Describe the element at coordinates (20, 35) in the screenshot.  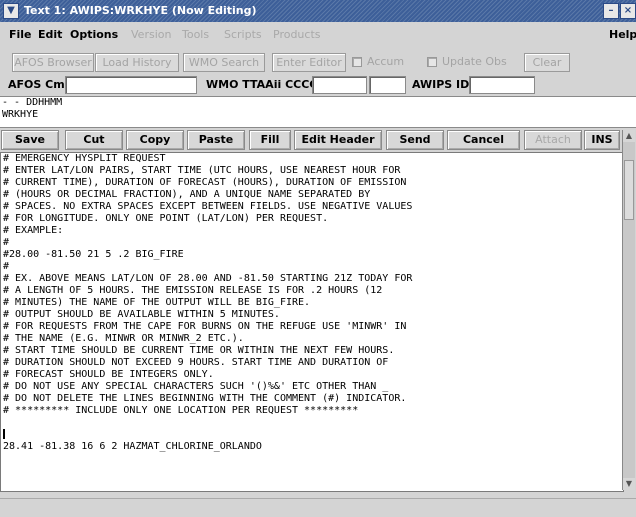
I see `menu-file: File` at that location.